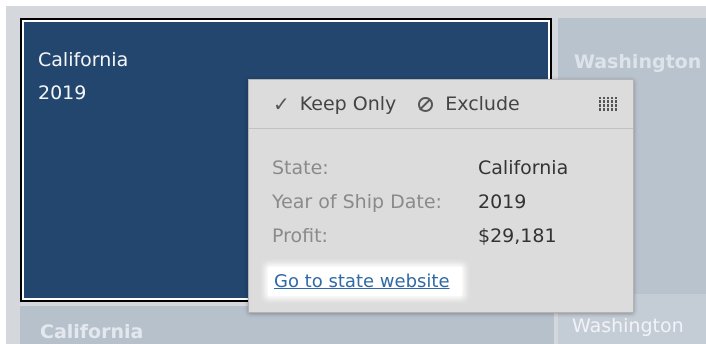  I want to click on field-label: Year of Ship Date:, so click(357, 202).